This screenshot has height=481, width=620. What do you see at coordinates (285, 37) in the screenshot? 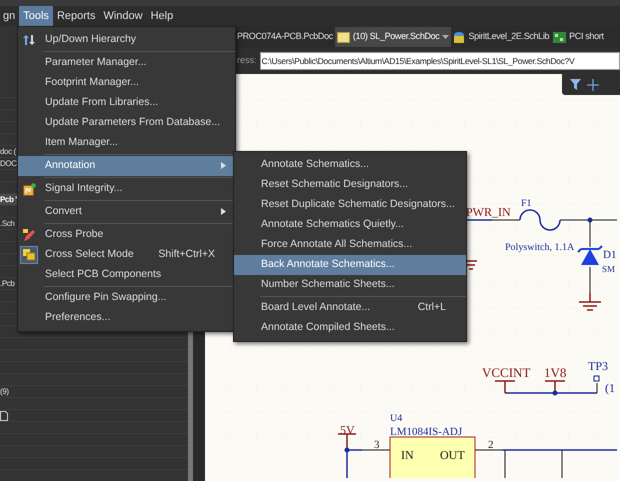
I see `document-tab: PROC074A-PCB.PcbDoc` at bounding box center [285, 37].